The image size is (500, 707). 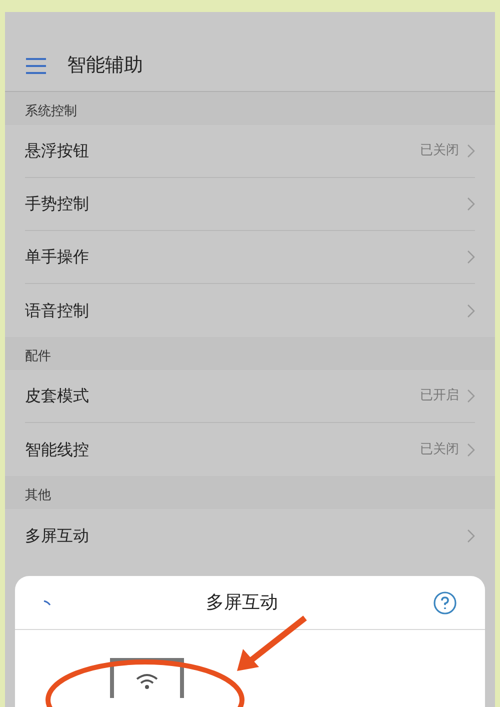 What do you see at coordinates (47, 603) in the screenshot?
I see `spinner-icon` at bounding box center [47, 603].